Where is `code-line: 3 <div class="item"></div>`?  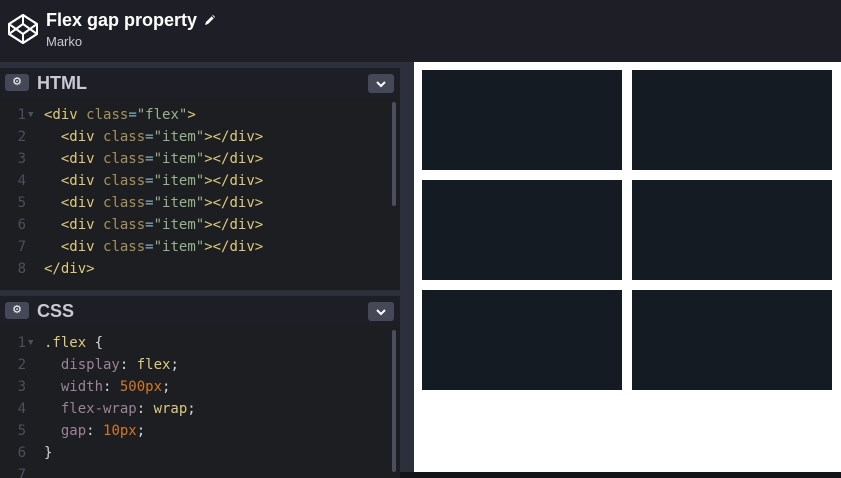
code-line: 3 <div class="item"></div> is located at coordinates (200, 159).